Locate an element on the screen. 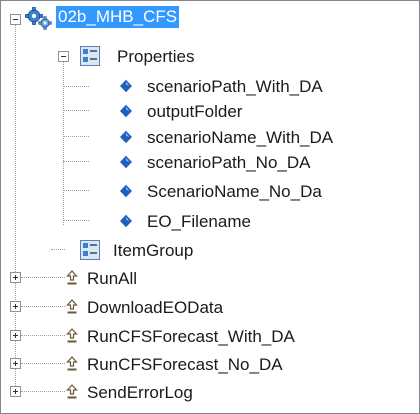 The width and height of the screenshot is (420, 414). tree-node-property: scenarioPath_No_DA is located at coordinates (181, 162).